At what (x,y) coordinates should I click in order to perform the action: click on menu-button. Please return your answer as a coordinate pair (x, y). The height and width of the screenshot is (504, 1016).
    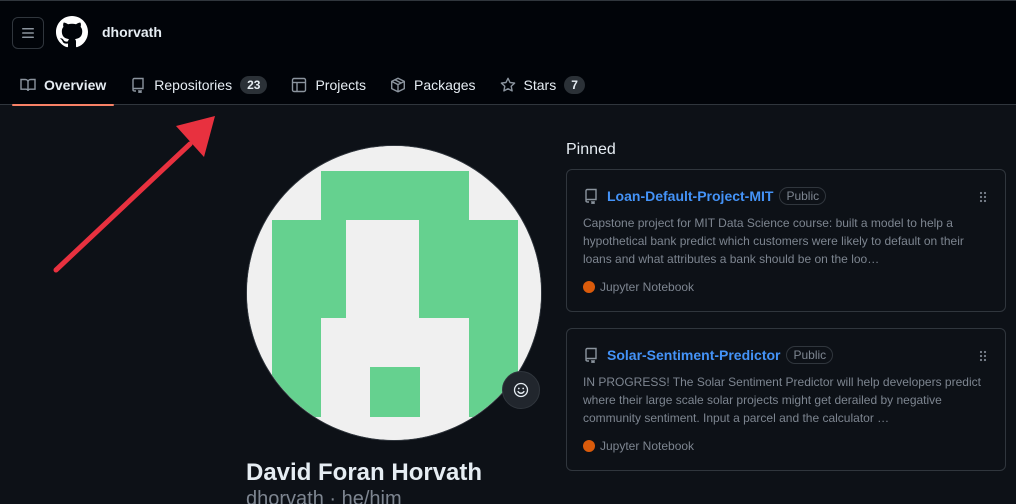
    Looking at the image, I should click on (28, 33).